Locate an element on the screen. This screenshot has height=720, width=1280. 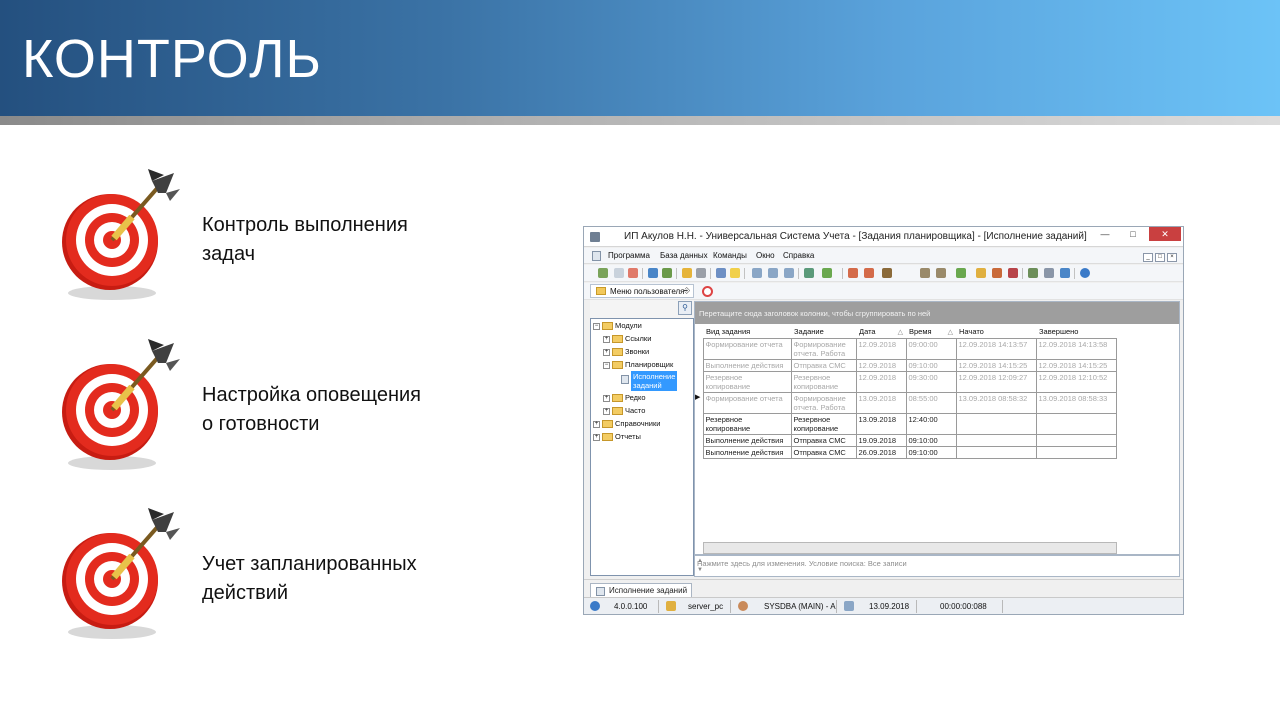
close-button: ✕ is located at coordinates (1165, 234).